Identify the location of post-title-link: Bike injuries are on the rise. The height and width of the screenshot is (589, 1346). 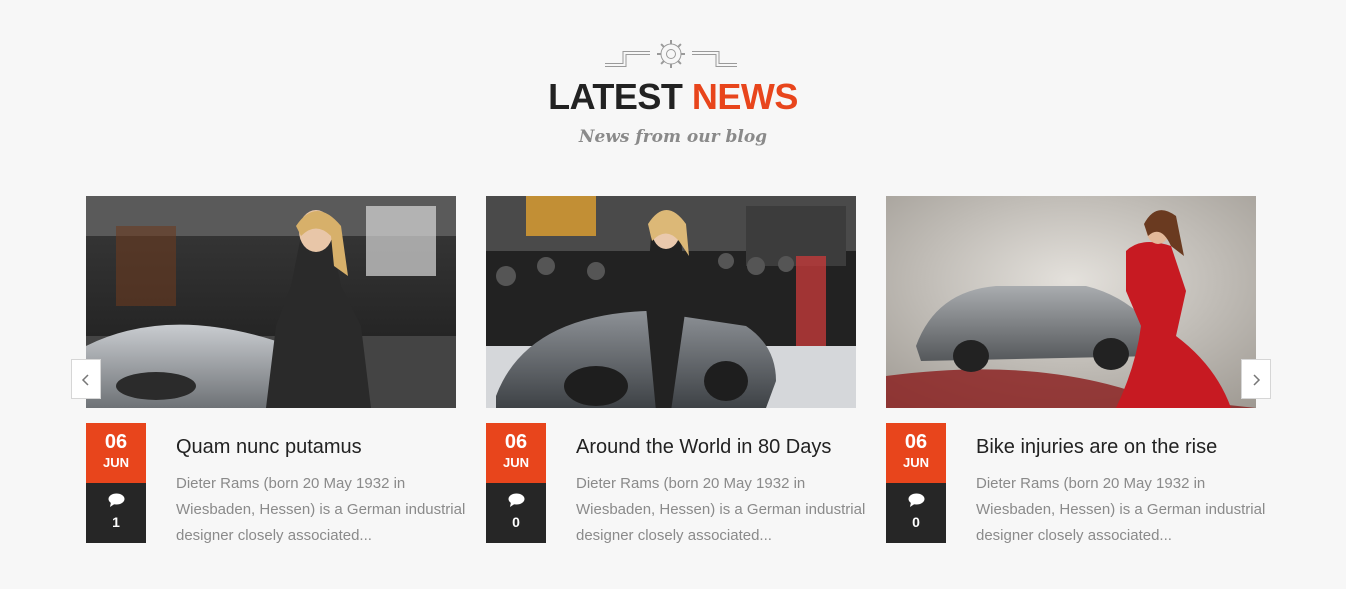
(1121, 447).